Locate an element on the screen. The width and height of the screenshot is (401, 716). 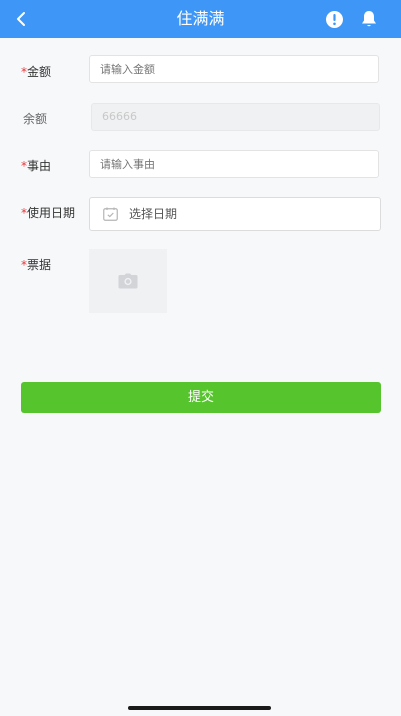
amount-label: *金额 is located at coordinates (36, 72).